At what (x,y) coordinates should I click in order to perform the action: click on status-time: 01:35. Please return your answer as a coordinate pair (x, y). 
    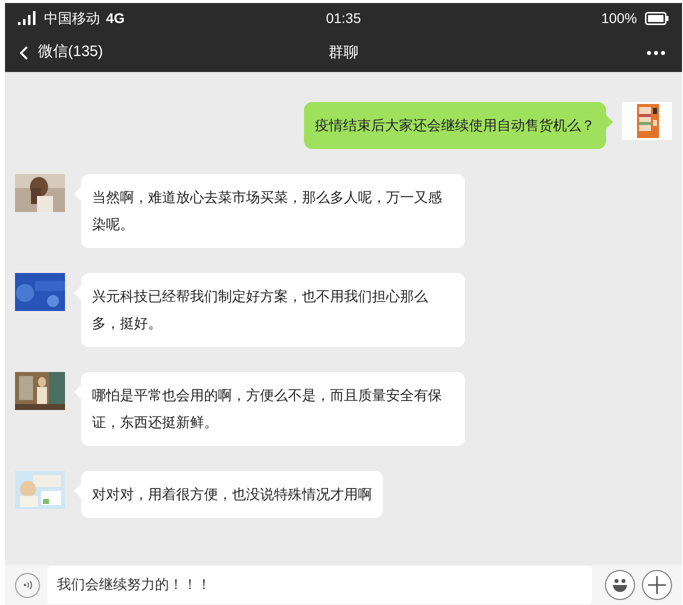
    Looking at the image, I should click on (344, 18).